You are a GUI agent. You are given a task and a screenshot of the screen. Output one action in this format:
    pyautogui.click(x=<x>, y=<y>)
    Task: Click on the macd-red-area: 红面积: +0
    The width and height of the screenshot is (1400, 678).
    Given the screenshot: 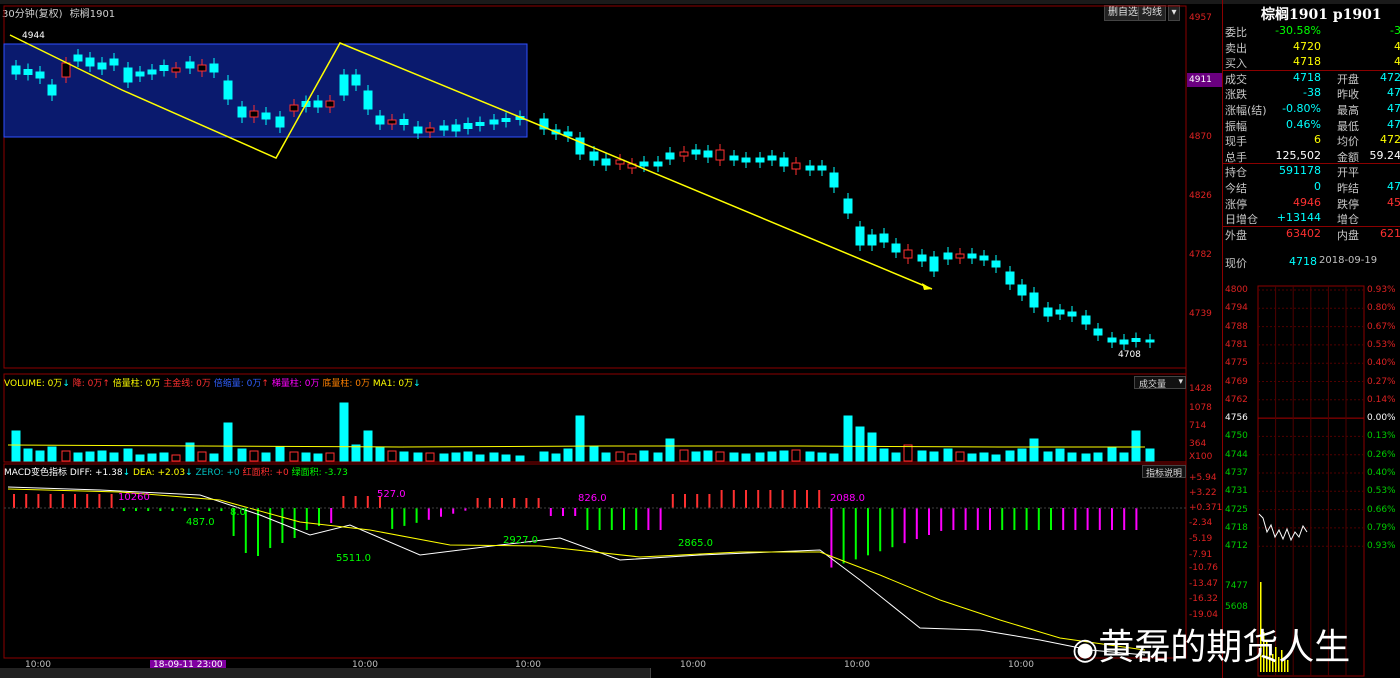 What is the action you would take?
    pyautogui.click(x=265, y=473)
    